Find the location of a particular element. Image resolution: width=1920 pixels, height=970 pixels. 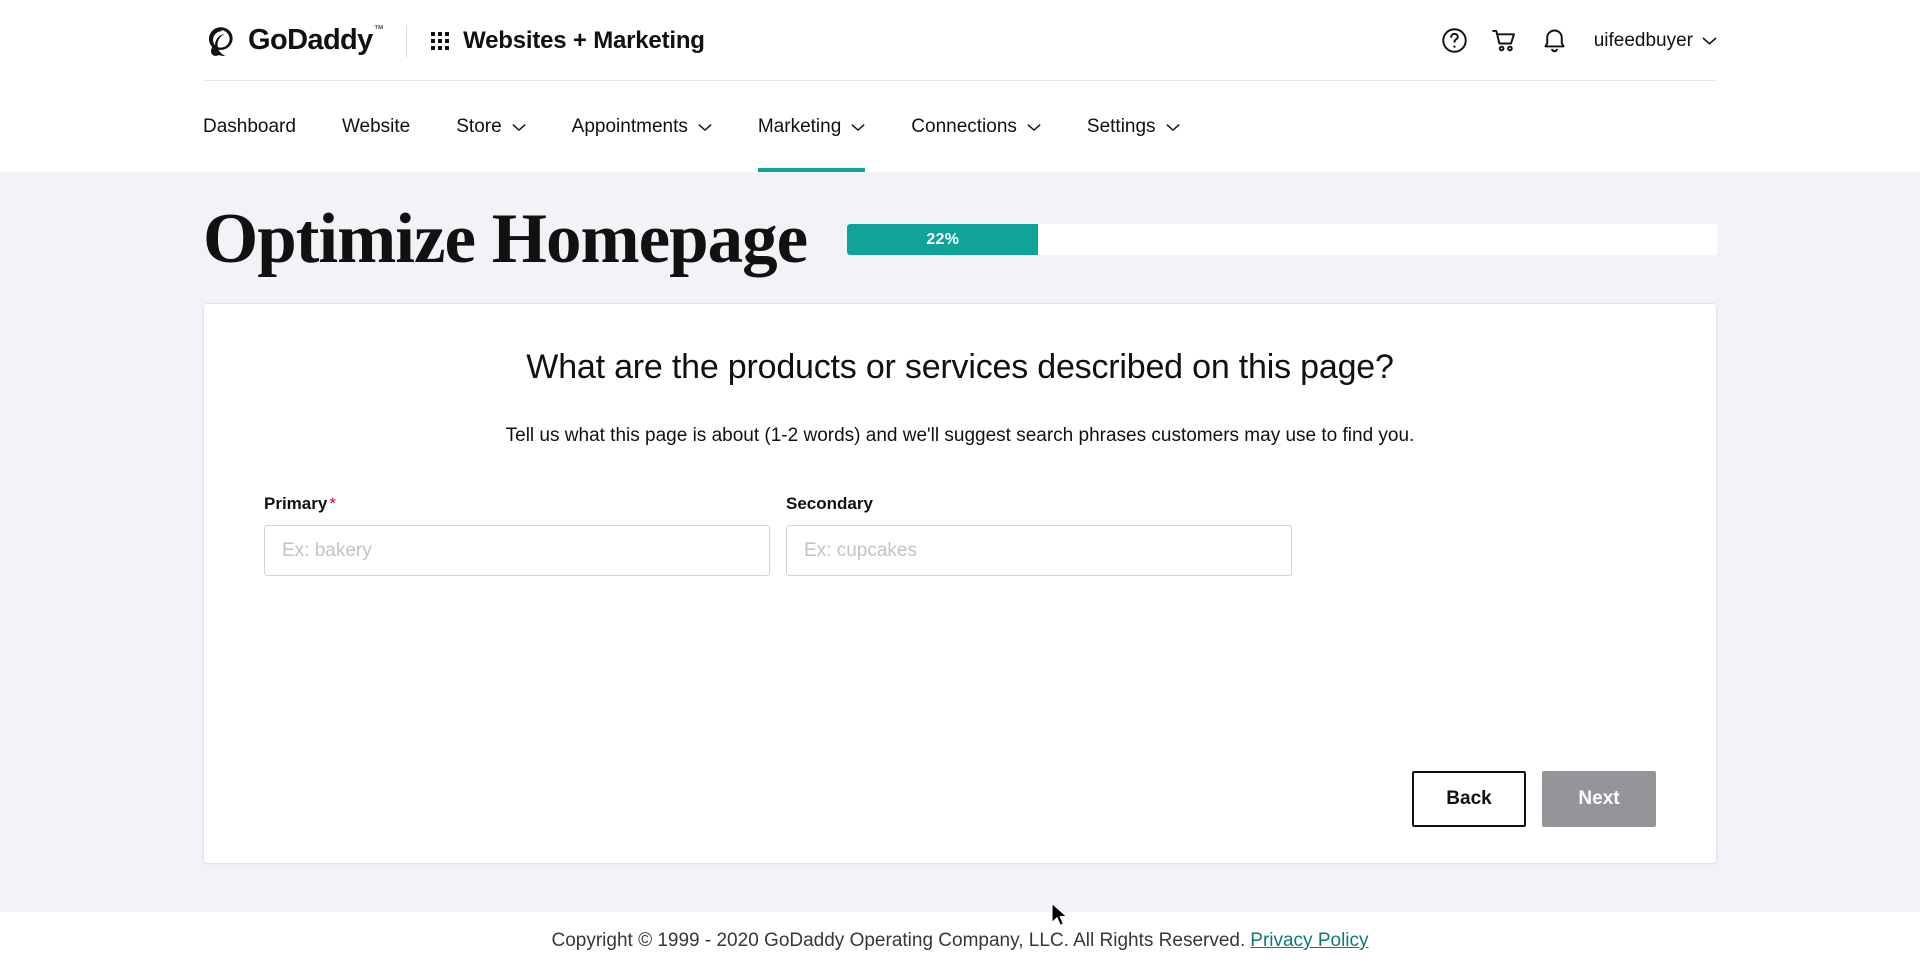

header-divider is located at coordinates (407, 40).